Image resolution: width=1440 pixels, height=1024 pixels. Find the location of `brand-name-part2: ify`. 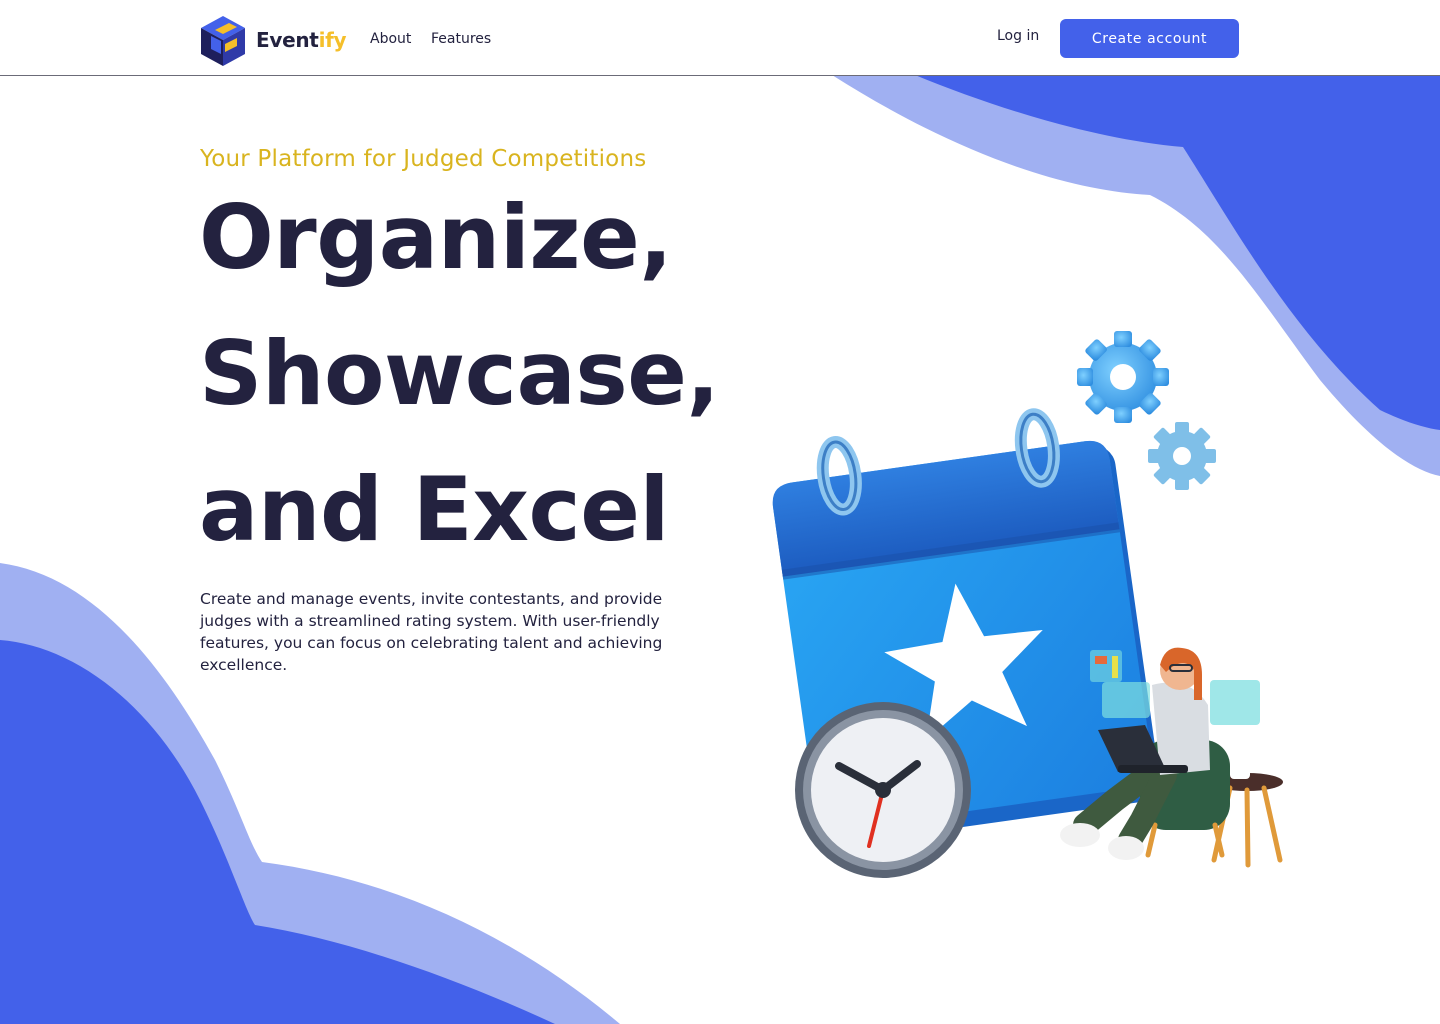

brand-name-part2: ify is located at coordinates (332, 40).